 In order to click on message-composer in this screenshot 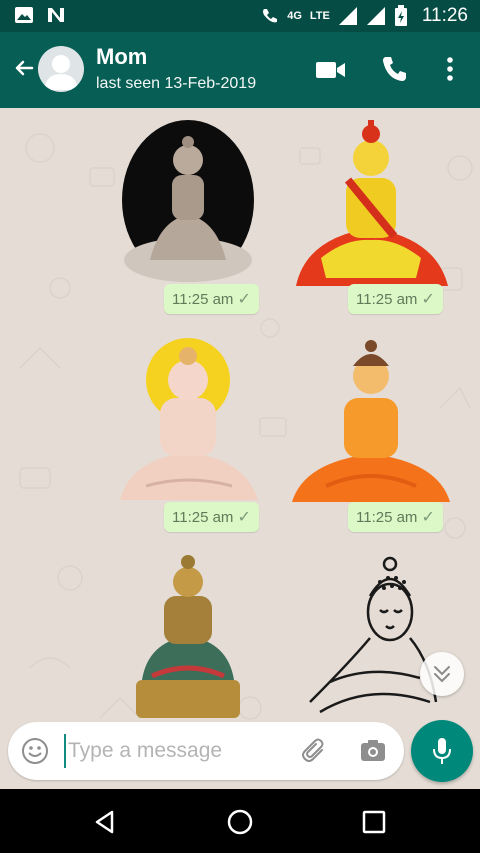, I will do `click(206, 751)`.